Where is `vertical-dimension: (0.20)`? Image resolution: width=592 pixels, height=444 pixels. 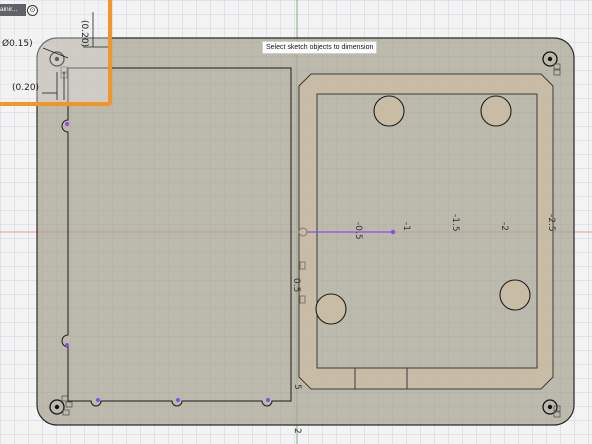 vertical-dimension: (0.20) is located at coordinates (84, 33).